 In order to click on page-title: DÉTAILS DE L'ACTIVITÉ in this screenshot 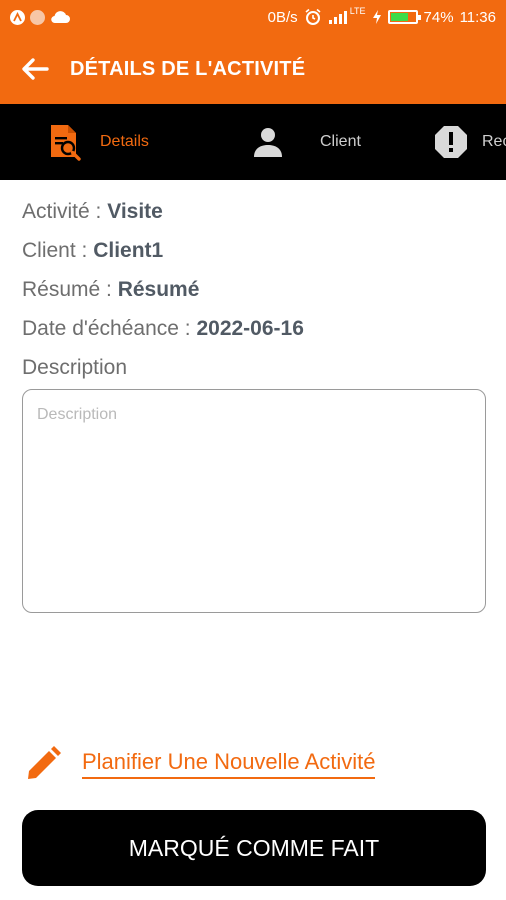, I will do `click(188, 68)`.